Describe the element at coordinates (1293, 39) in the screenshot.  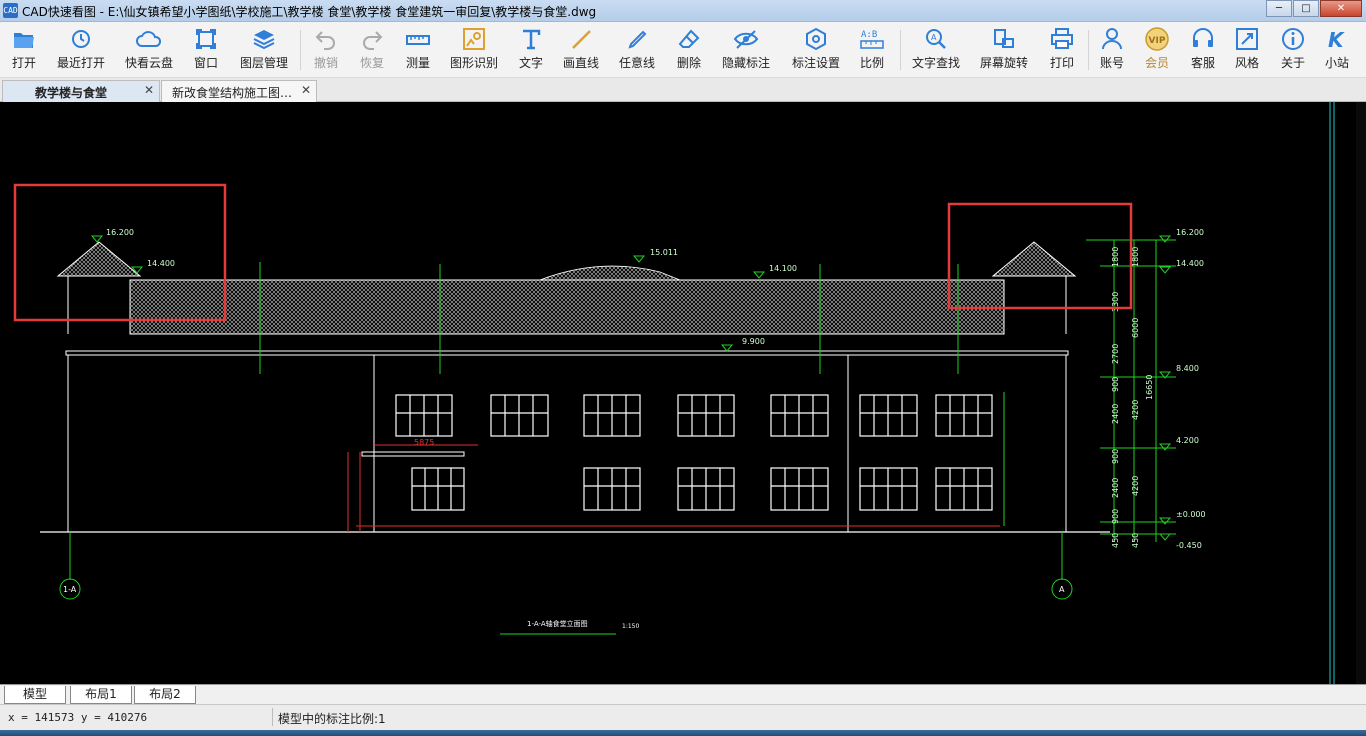
I see `info-icon` at that location.